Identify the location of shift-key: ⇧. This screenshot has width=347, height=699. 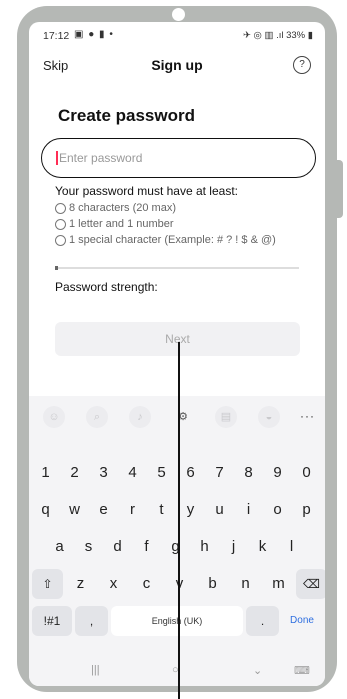
(47, 584).